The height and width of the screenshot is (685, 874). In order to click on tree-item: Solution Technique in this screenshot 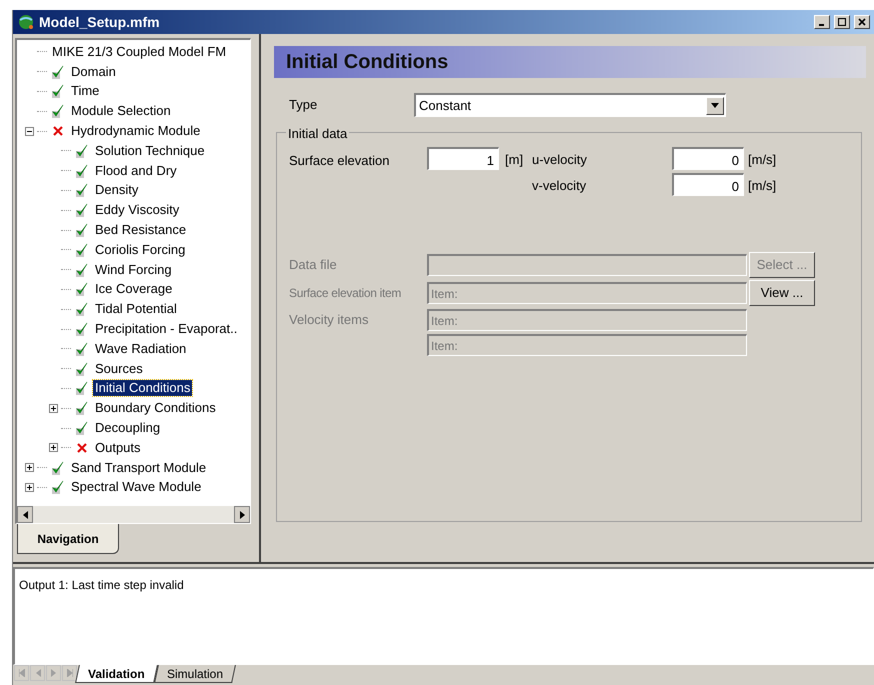, I will do `click(150, 150)`.